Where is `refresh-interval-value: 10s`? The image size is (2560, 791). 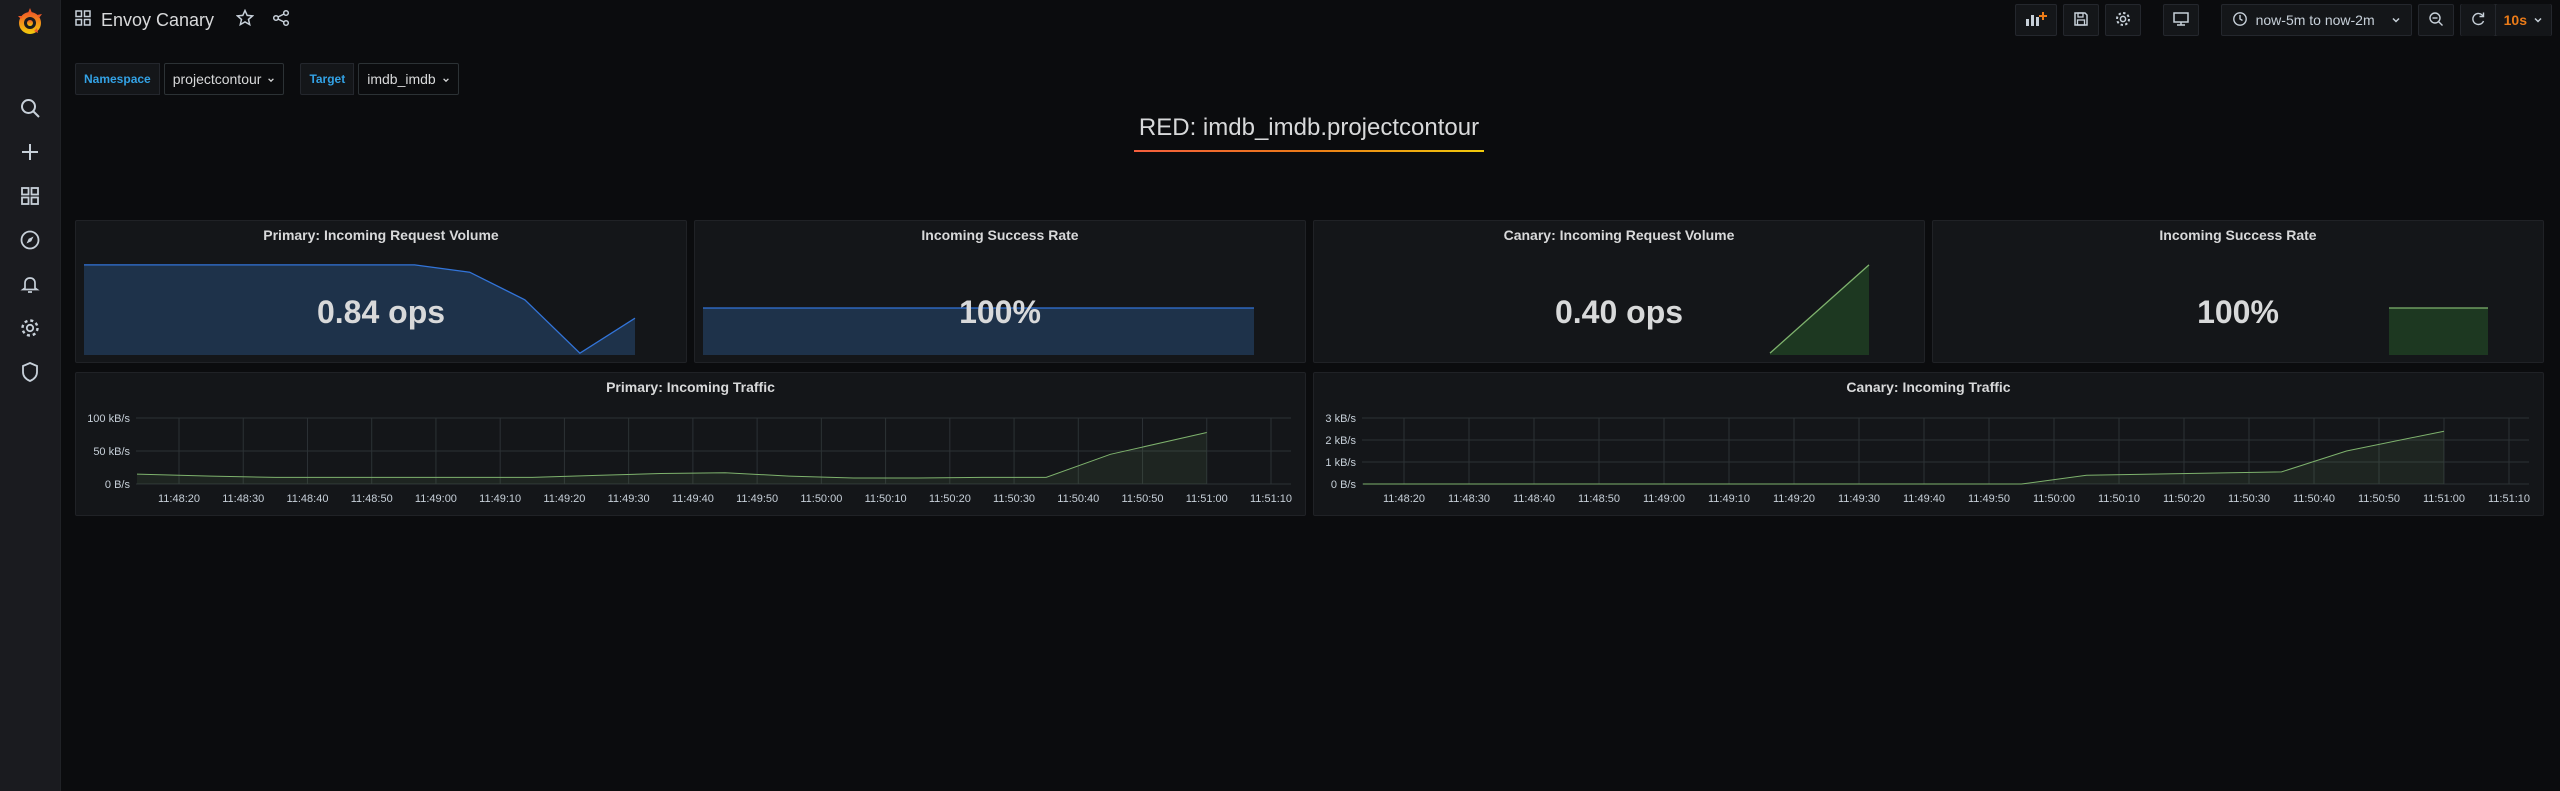 refresh-interval-value: 10s is located at coordinates (2515, 20).